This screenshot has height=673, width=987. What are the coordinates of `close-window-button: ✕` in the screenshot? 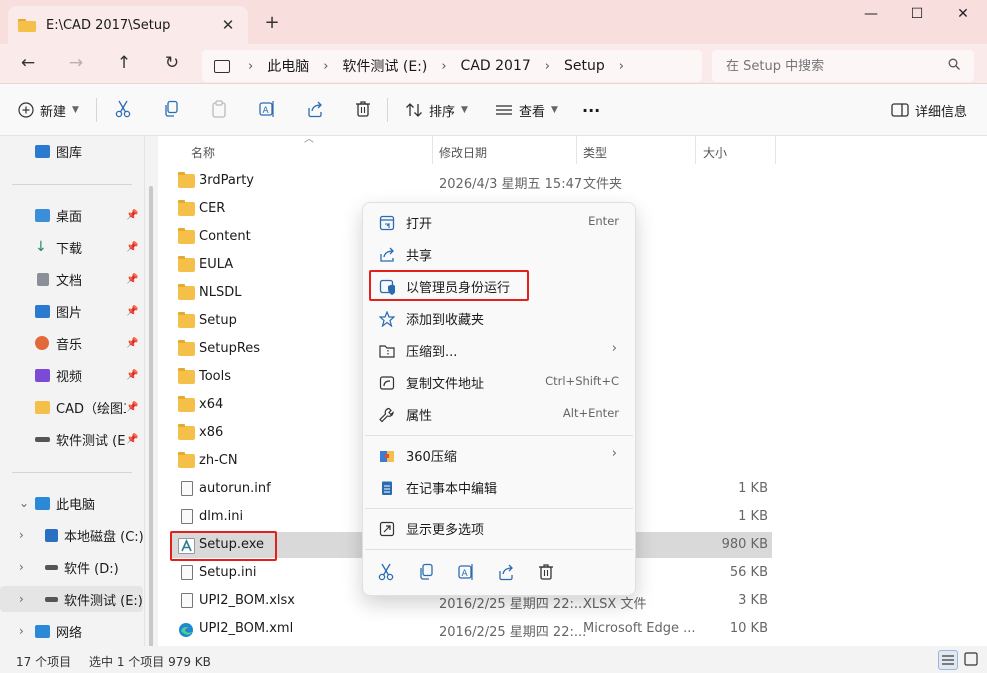 It's located at (963, 16).